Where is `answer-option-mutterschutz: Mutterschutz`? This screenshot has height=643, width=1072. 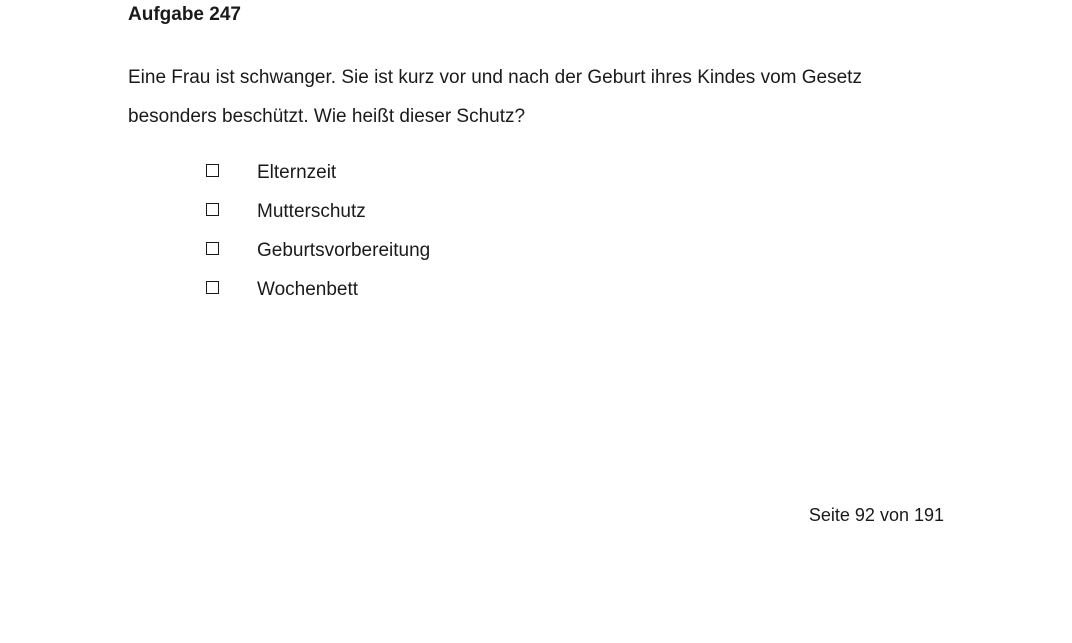
answer-option-mutterschutz: Mutterschutz is located at coordinates (318, 211).